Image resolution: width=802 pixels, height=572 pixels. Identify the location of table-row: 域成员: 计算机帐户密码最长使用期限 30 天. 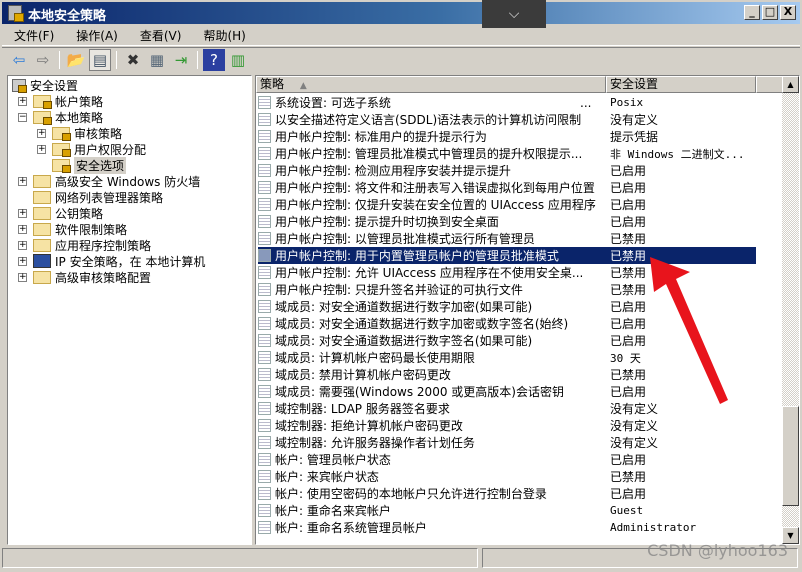
(507, 357).